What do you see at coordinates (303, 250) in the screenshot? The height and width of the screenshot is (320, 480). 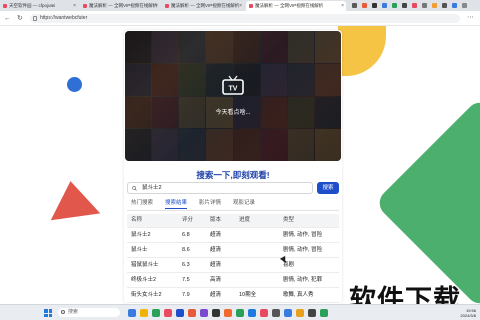 I see `cell-genre: 剧情, 动作, 冒险` at bounding box center [303, 250].